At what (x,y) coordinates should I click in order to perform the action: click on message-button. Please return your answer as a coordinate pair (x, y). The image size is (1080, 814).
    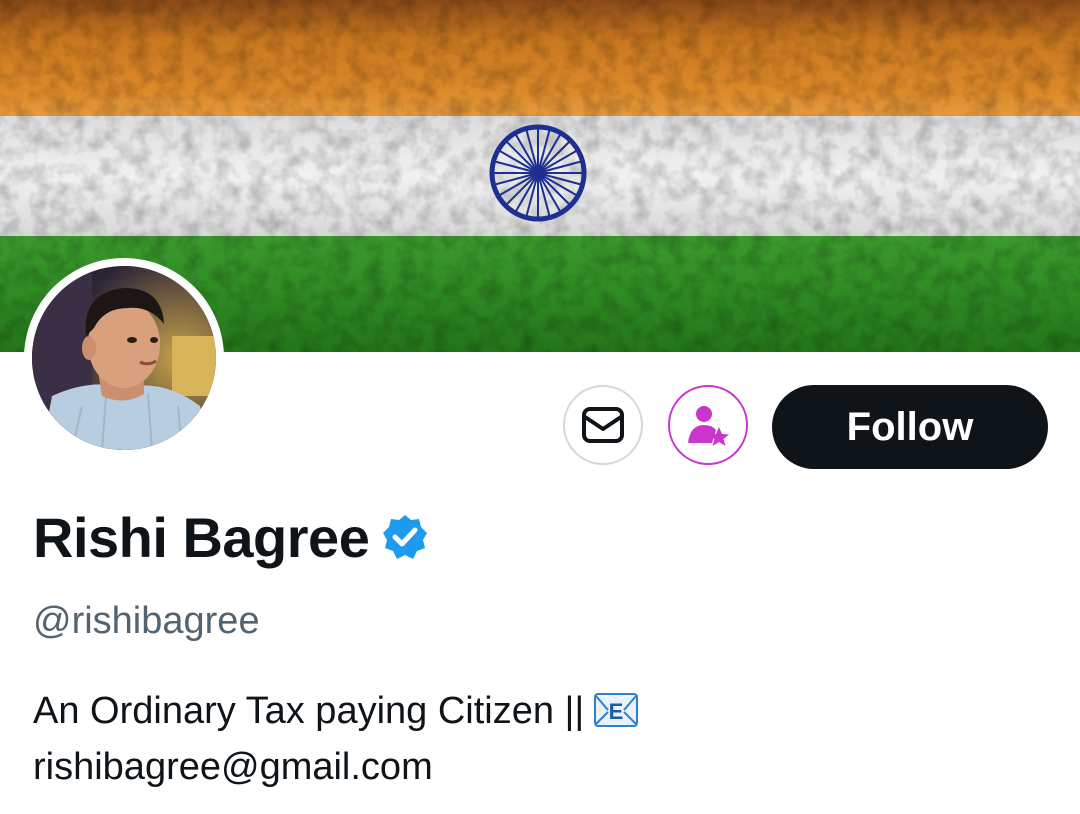
    Looking at the image, I should click on (603, 425).